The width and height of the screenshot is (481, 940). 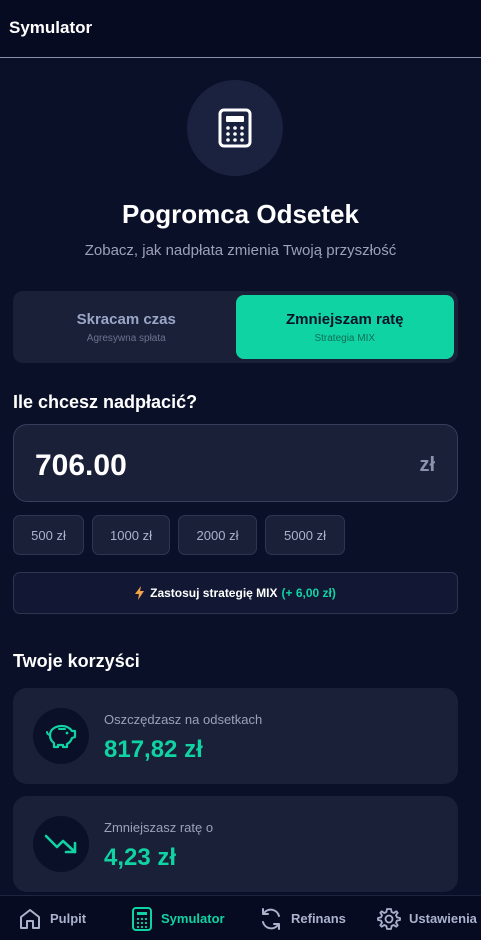 I want to click on nav-item-pulpit: Pulpit, so click(x=52, y=918).